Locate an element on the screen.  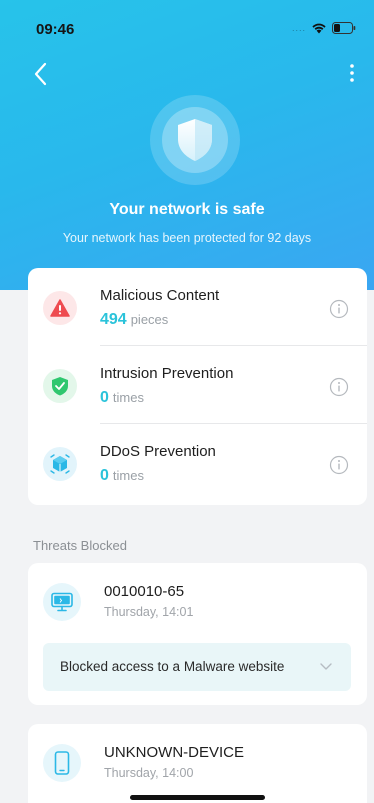
shield-badge is located at coordinates (195, 140).